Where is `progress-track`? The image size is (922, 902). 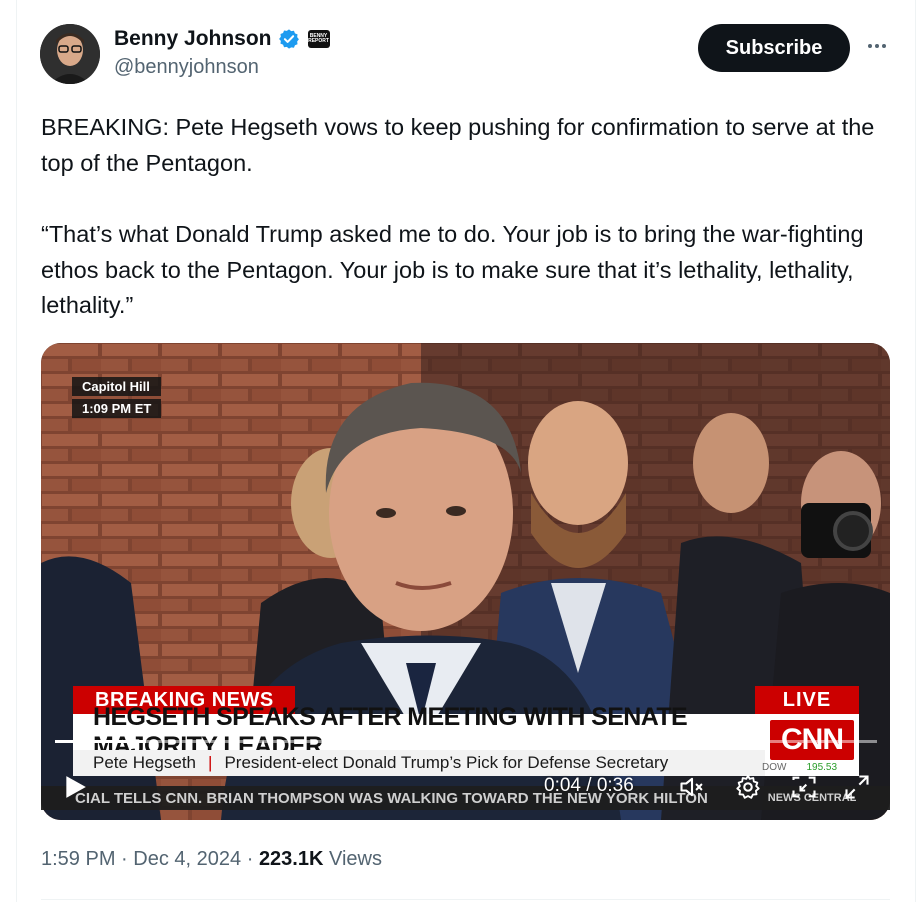 progress-track is located at coordinates (466, 741).